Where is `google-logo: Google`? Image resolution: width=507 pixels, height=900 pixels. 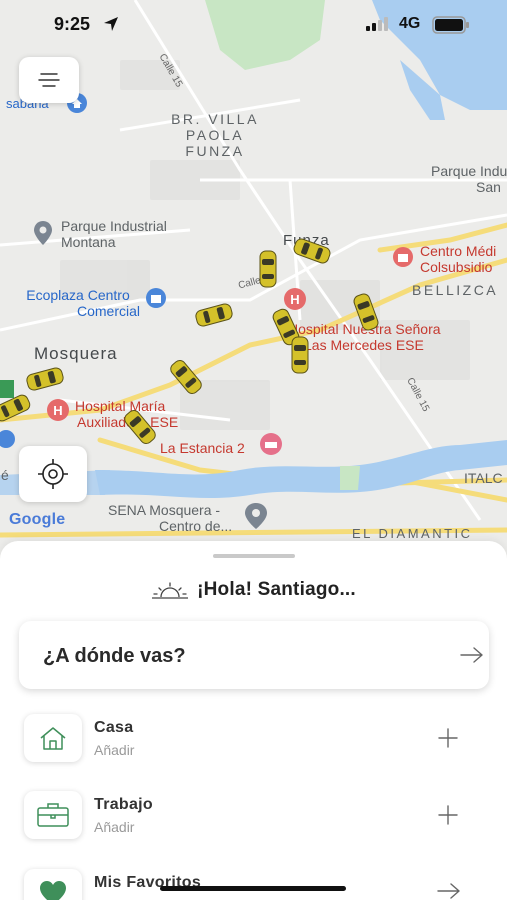
google-logo: Google is located at coordinates (37, 520).